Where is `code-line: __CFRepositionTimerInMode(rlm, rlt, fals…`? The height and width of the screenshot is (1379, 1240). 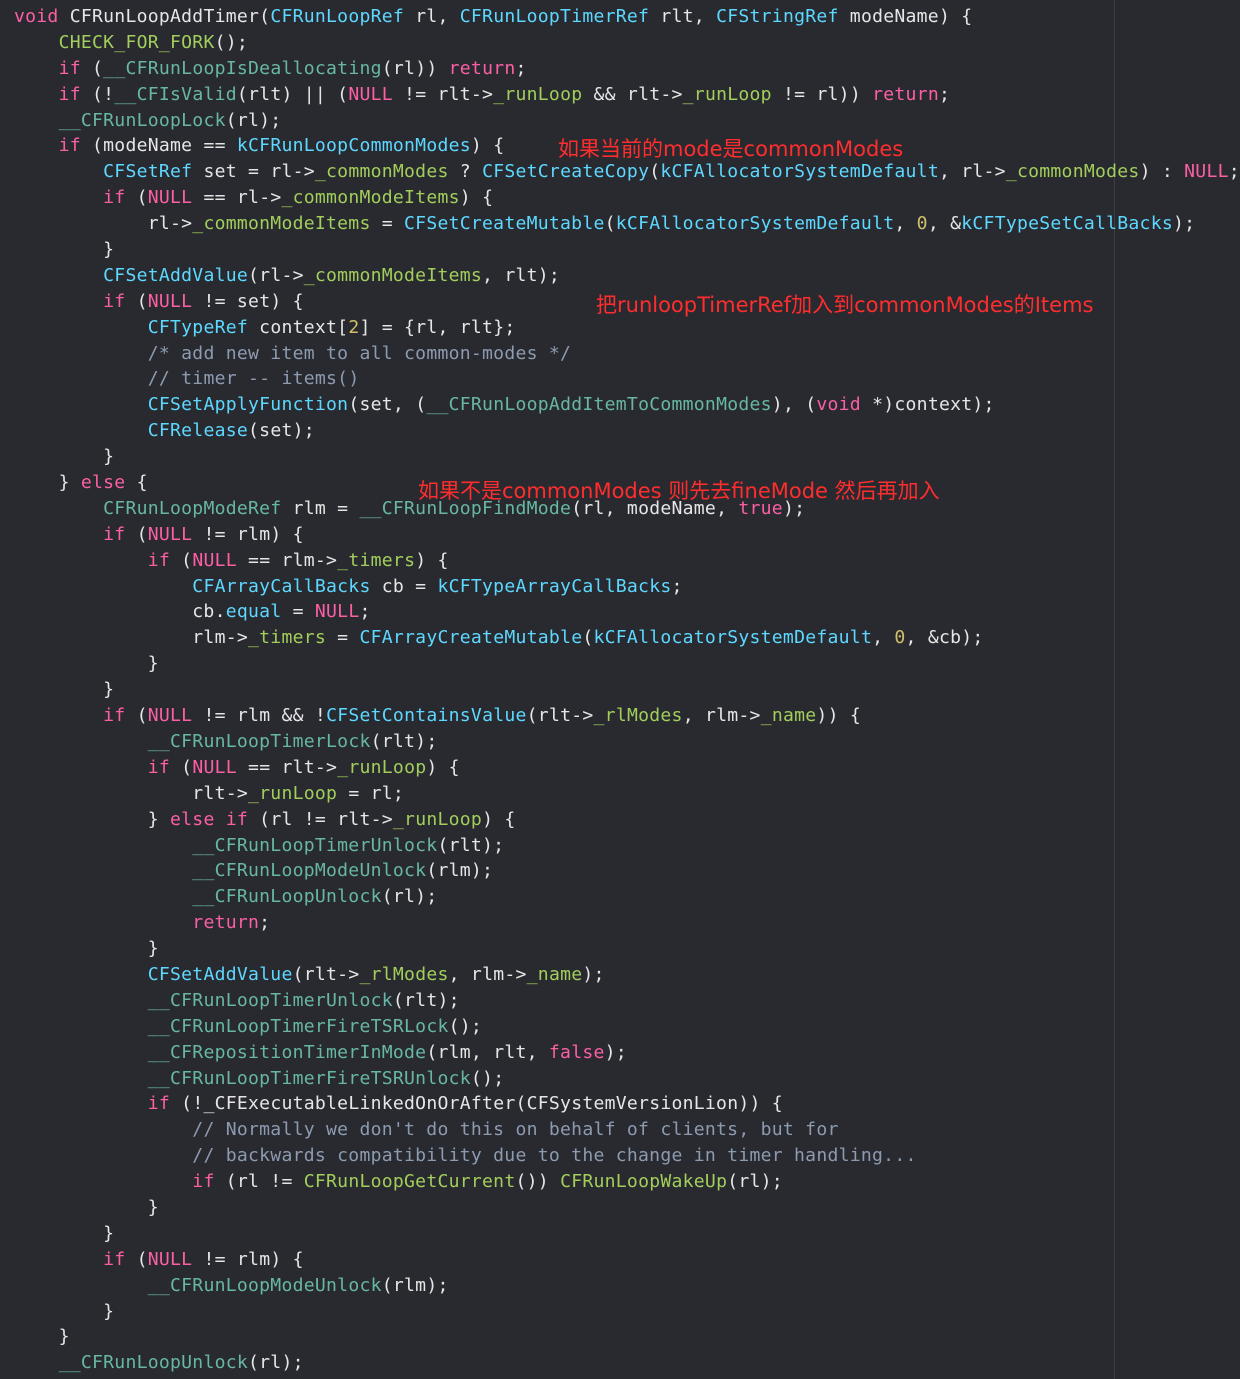 code-line: __CFRepositionTimerInMode(rlm, rlt, fals… is located at coordinates (627, 1053).